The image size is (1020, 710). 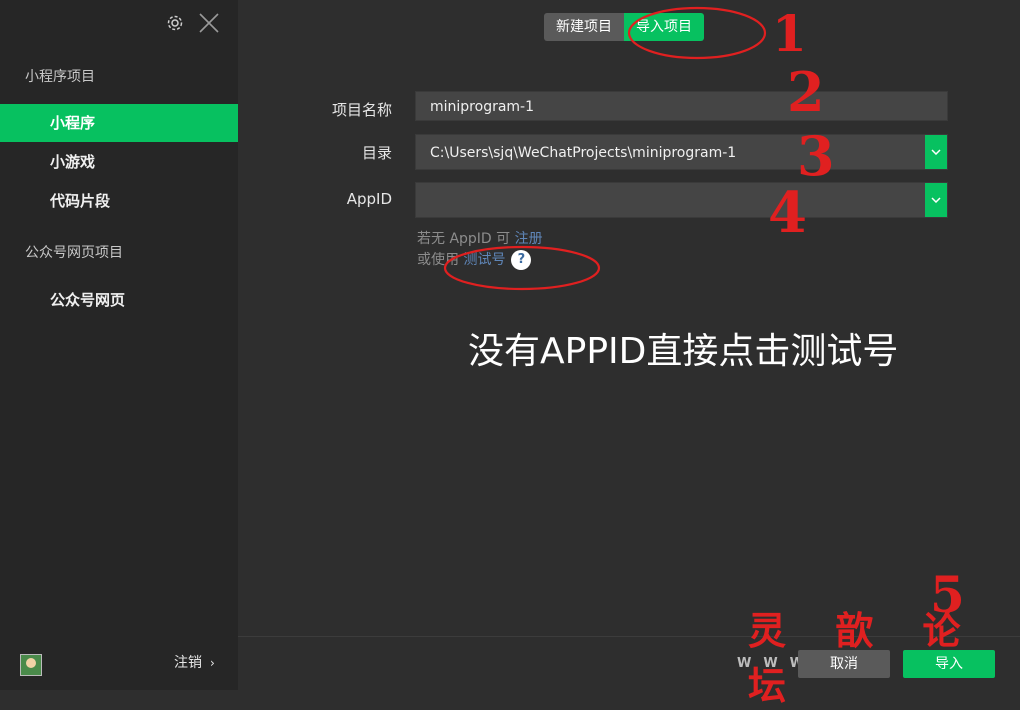 What do you see at coordinates (863, 658) in the screenshot?
I see `watermark-text: 灵 歆 论 坛` at bounding box center [863, 658].